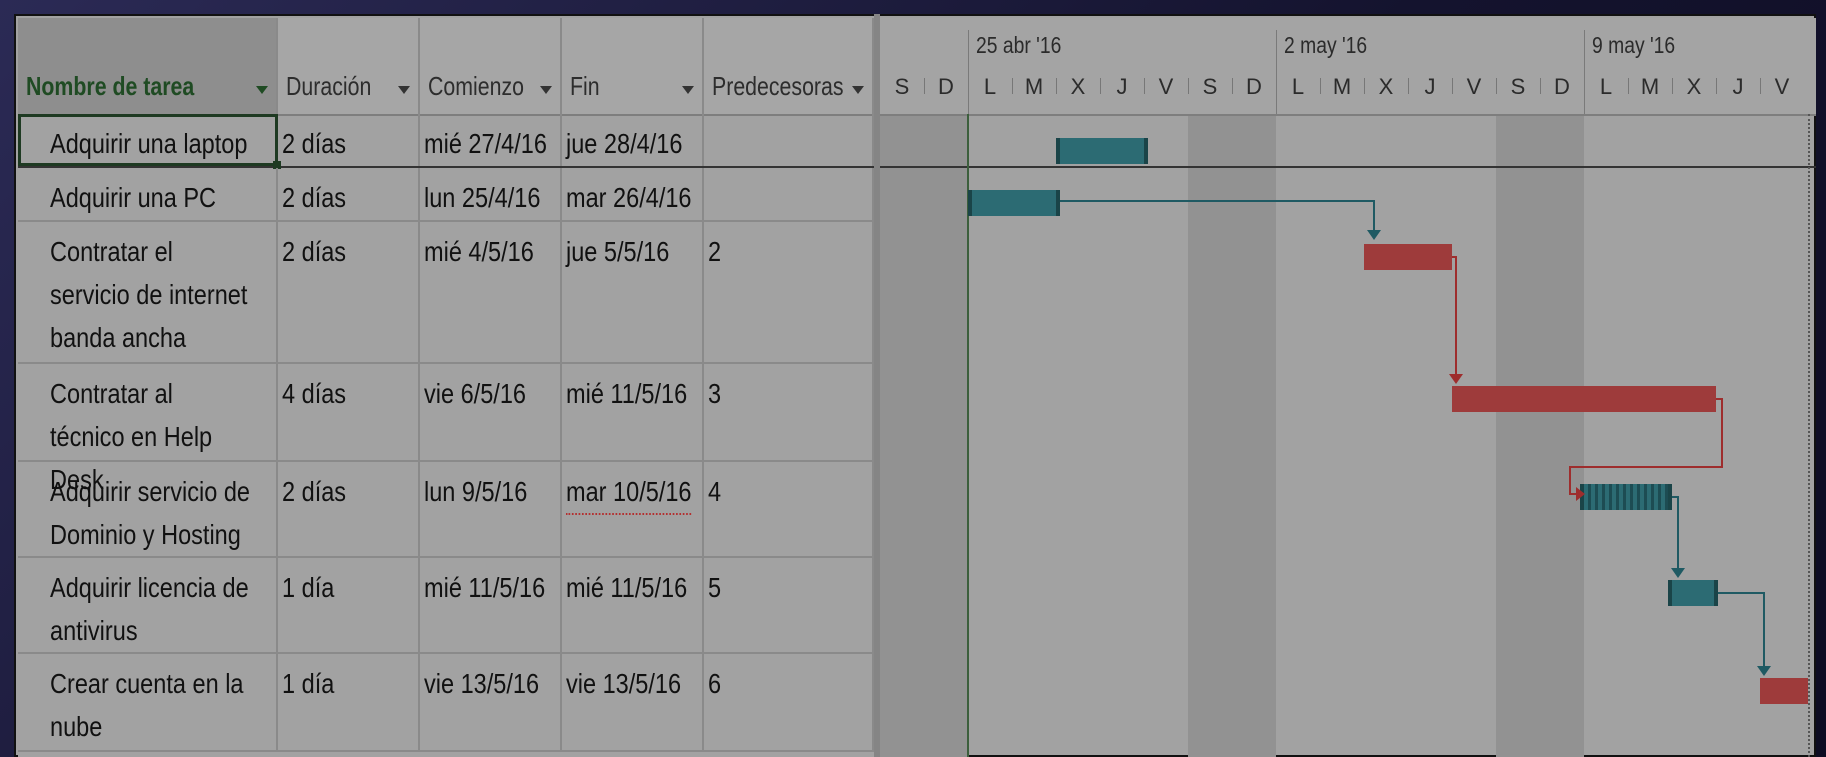  What do you see at coordinates (148, 194) in the screenshot?
I see `task-name-cell: Adquirir una PC` at bounding box center [148, 194].